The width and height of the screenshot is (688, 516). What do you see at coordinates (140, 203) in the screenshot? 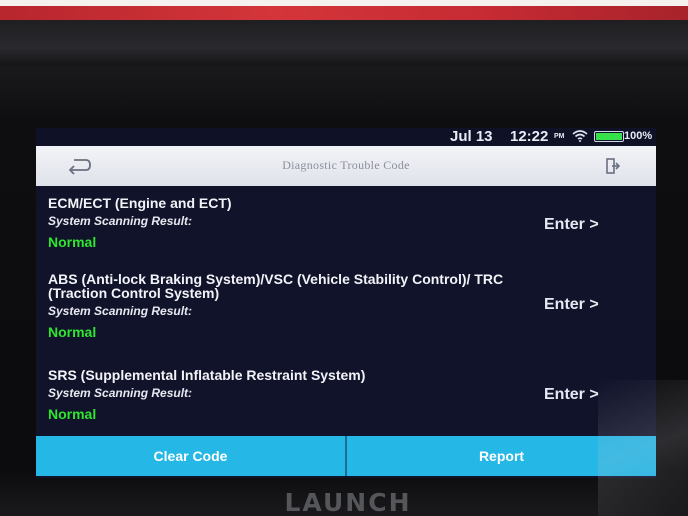
I see `system-name: ECM/ECT (Engine and ECT)` at bounding box center [140, 203].